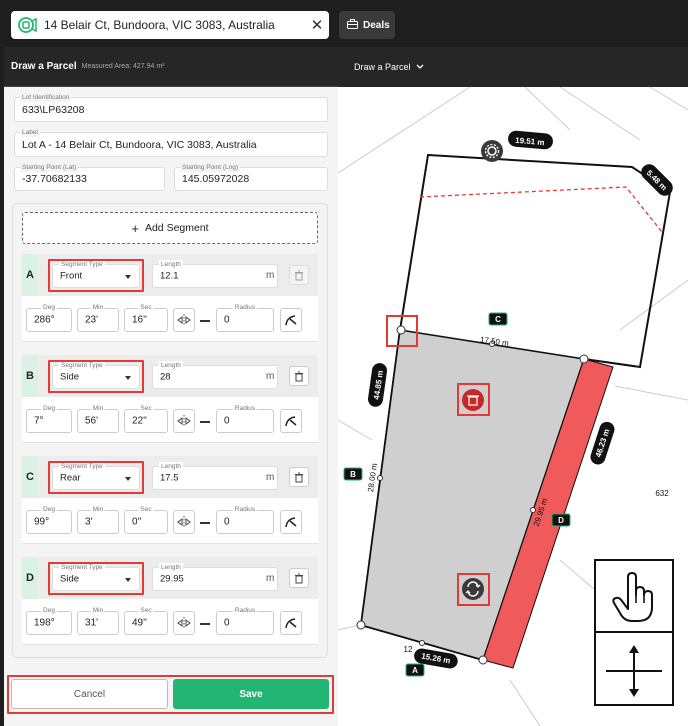 The image size is (688, 726). I want to click on deg-input: Deg 99°, so click(49, 519).